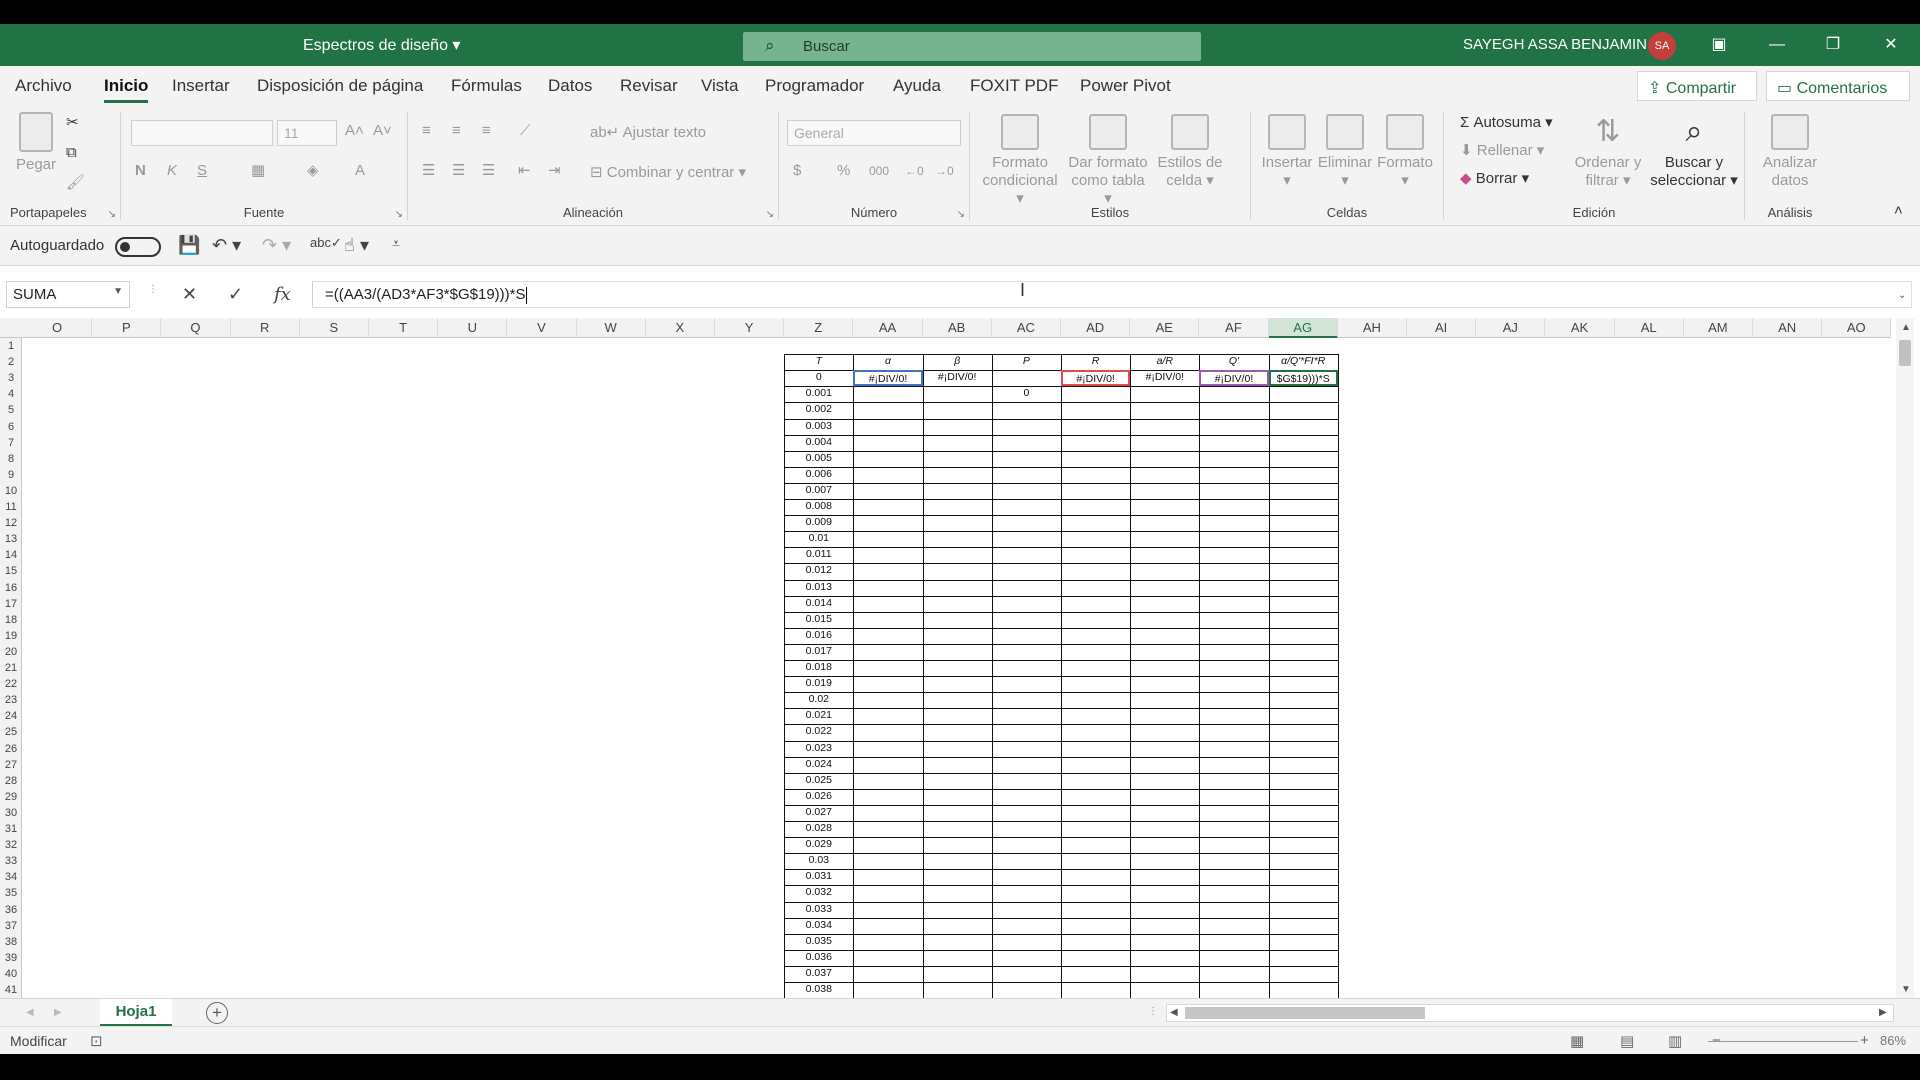 The image size is (1920, 1080). Describe the element at coordinates (488, 171) in the screenshot. I see `align-right-icon: ☰` at that location.